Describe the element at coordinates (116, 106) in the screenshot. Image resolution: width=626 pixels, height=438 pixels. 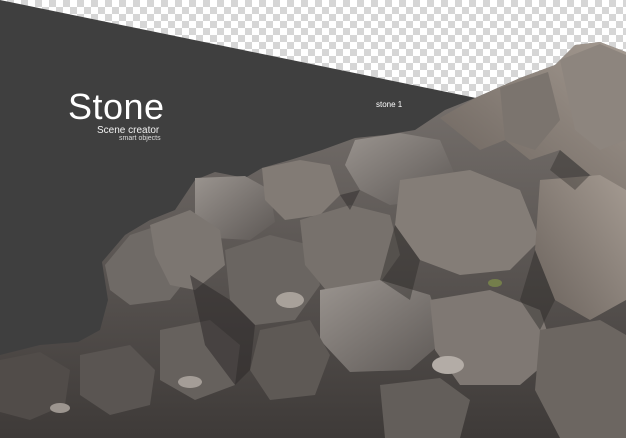
I see `page-title: Stone` at that location.